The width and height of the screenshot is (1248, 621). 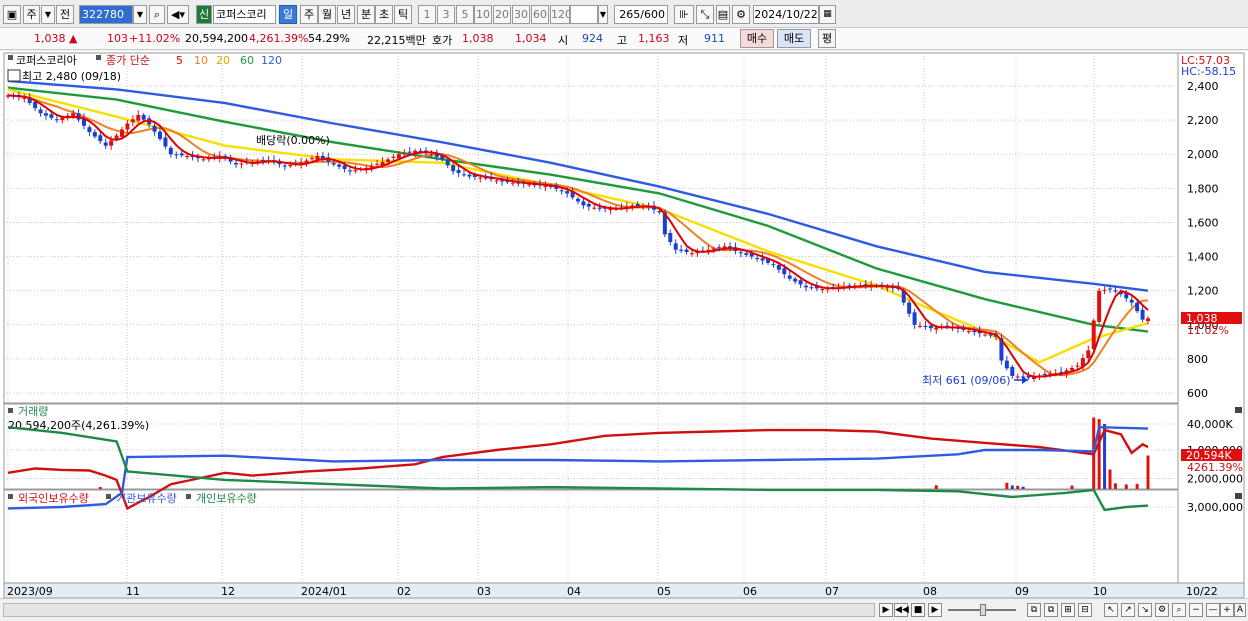 I want to click on font-size-icon: A, so click(x=1240, y=610).